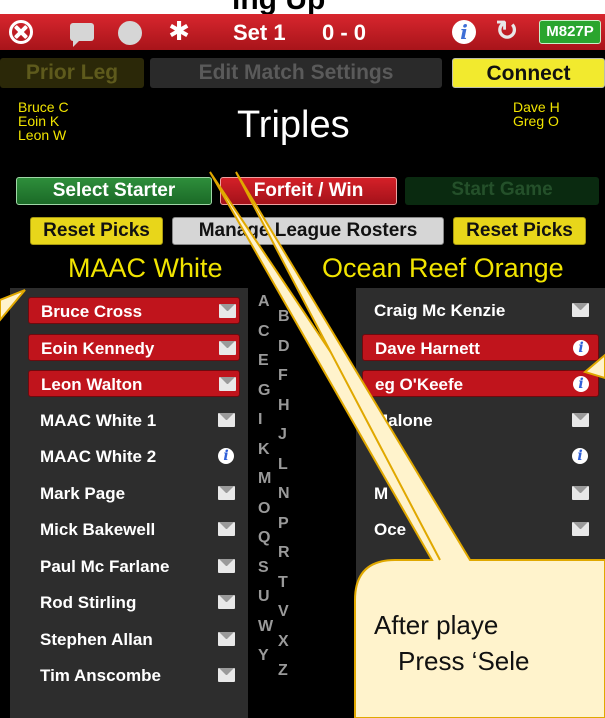 This screenshot has height=718, width=605. What do you see at coordinates (39, 121) in the screenshot?
I see `left-lineup-player: Eoin K` at bounding box center [39, 121].